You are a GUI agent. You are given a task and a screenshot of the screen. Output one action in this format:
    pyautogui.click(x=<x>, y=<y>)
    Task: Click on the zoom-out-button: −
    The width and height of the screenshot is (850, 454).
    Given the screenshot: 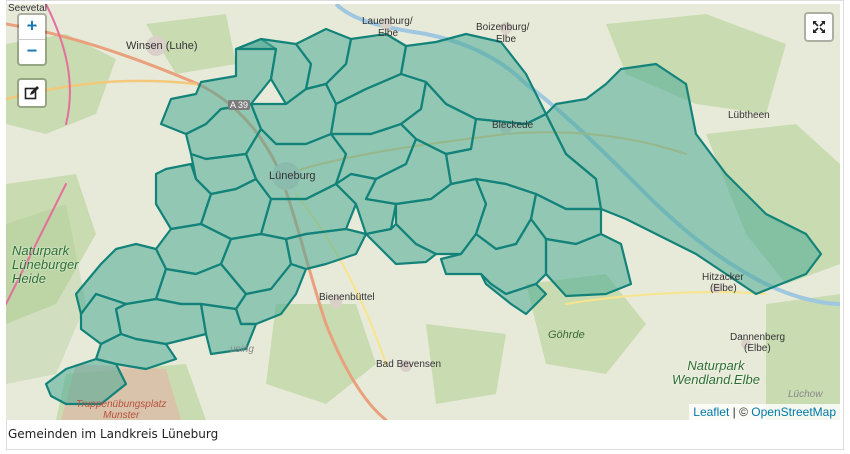 What is the action you would take?
    pyautogui.click(x=32, y=51)
    